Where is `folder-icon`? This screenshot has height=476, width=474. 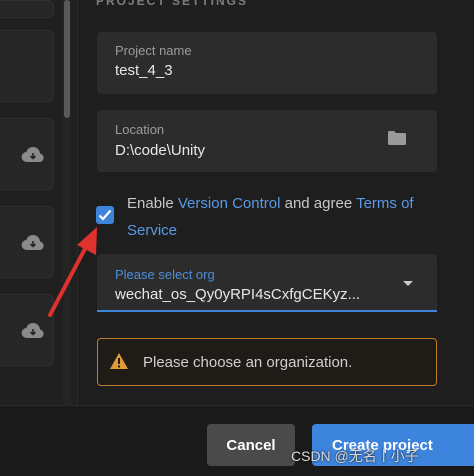 folder-icon is located at coordinates (397, 138).